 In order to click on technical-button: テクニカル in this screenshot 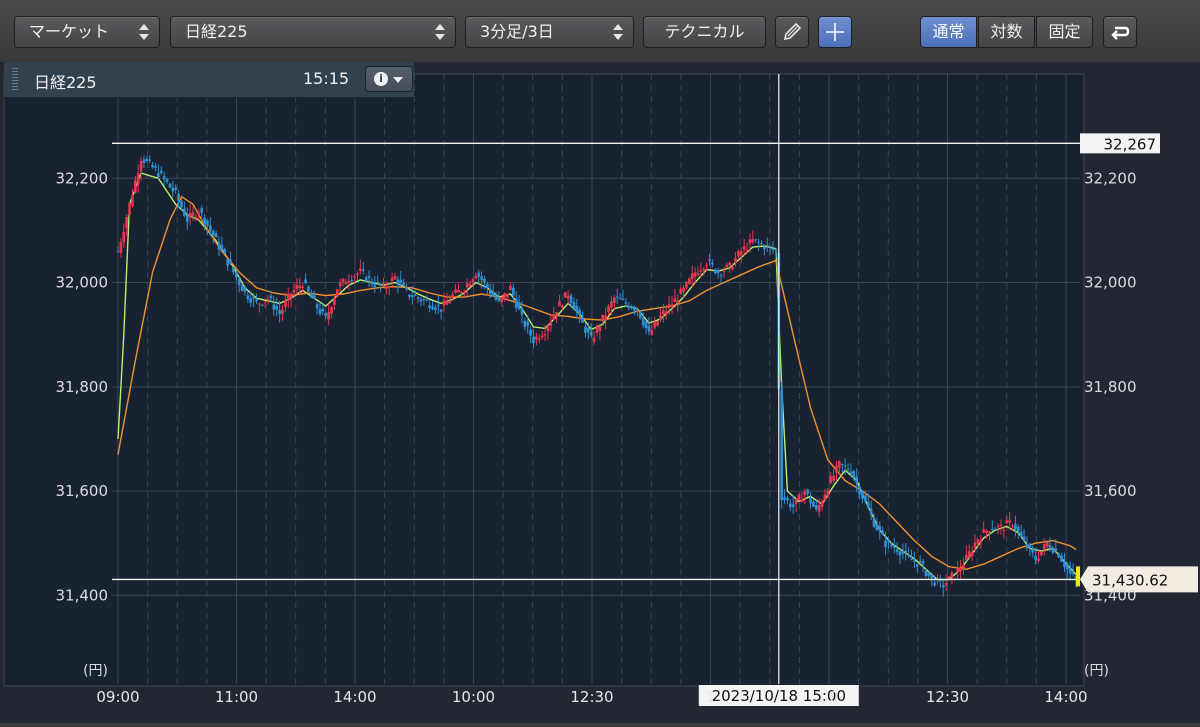, I will do `click(704, 32)`.